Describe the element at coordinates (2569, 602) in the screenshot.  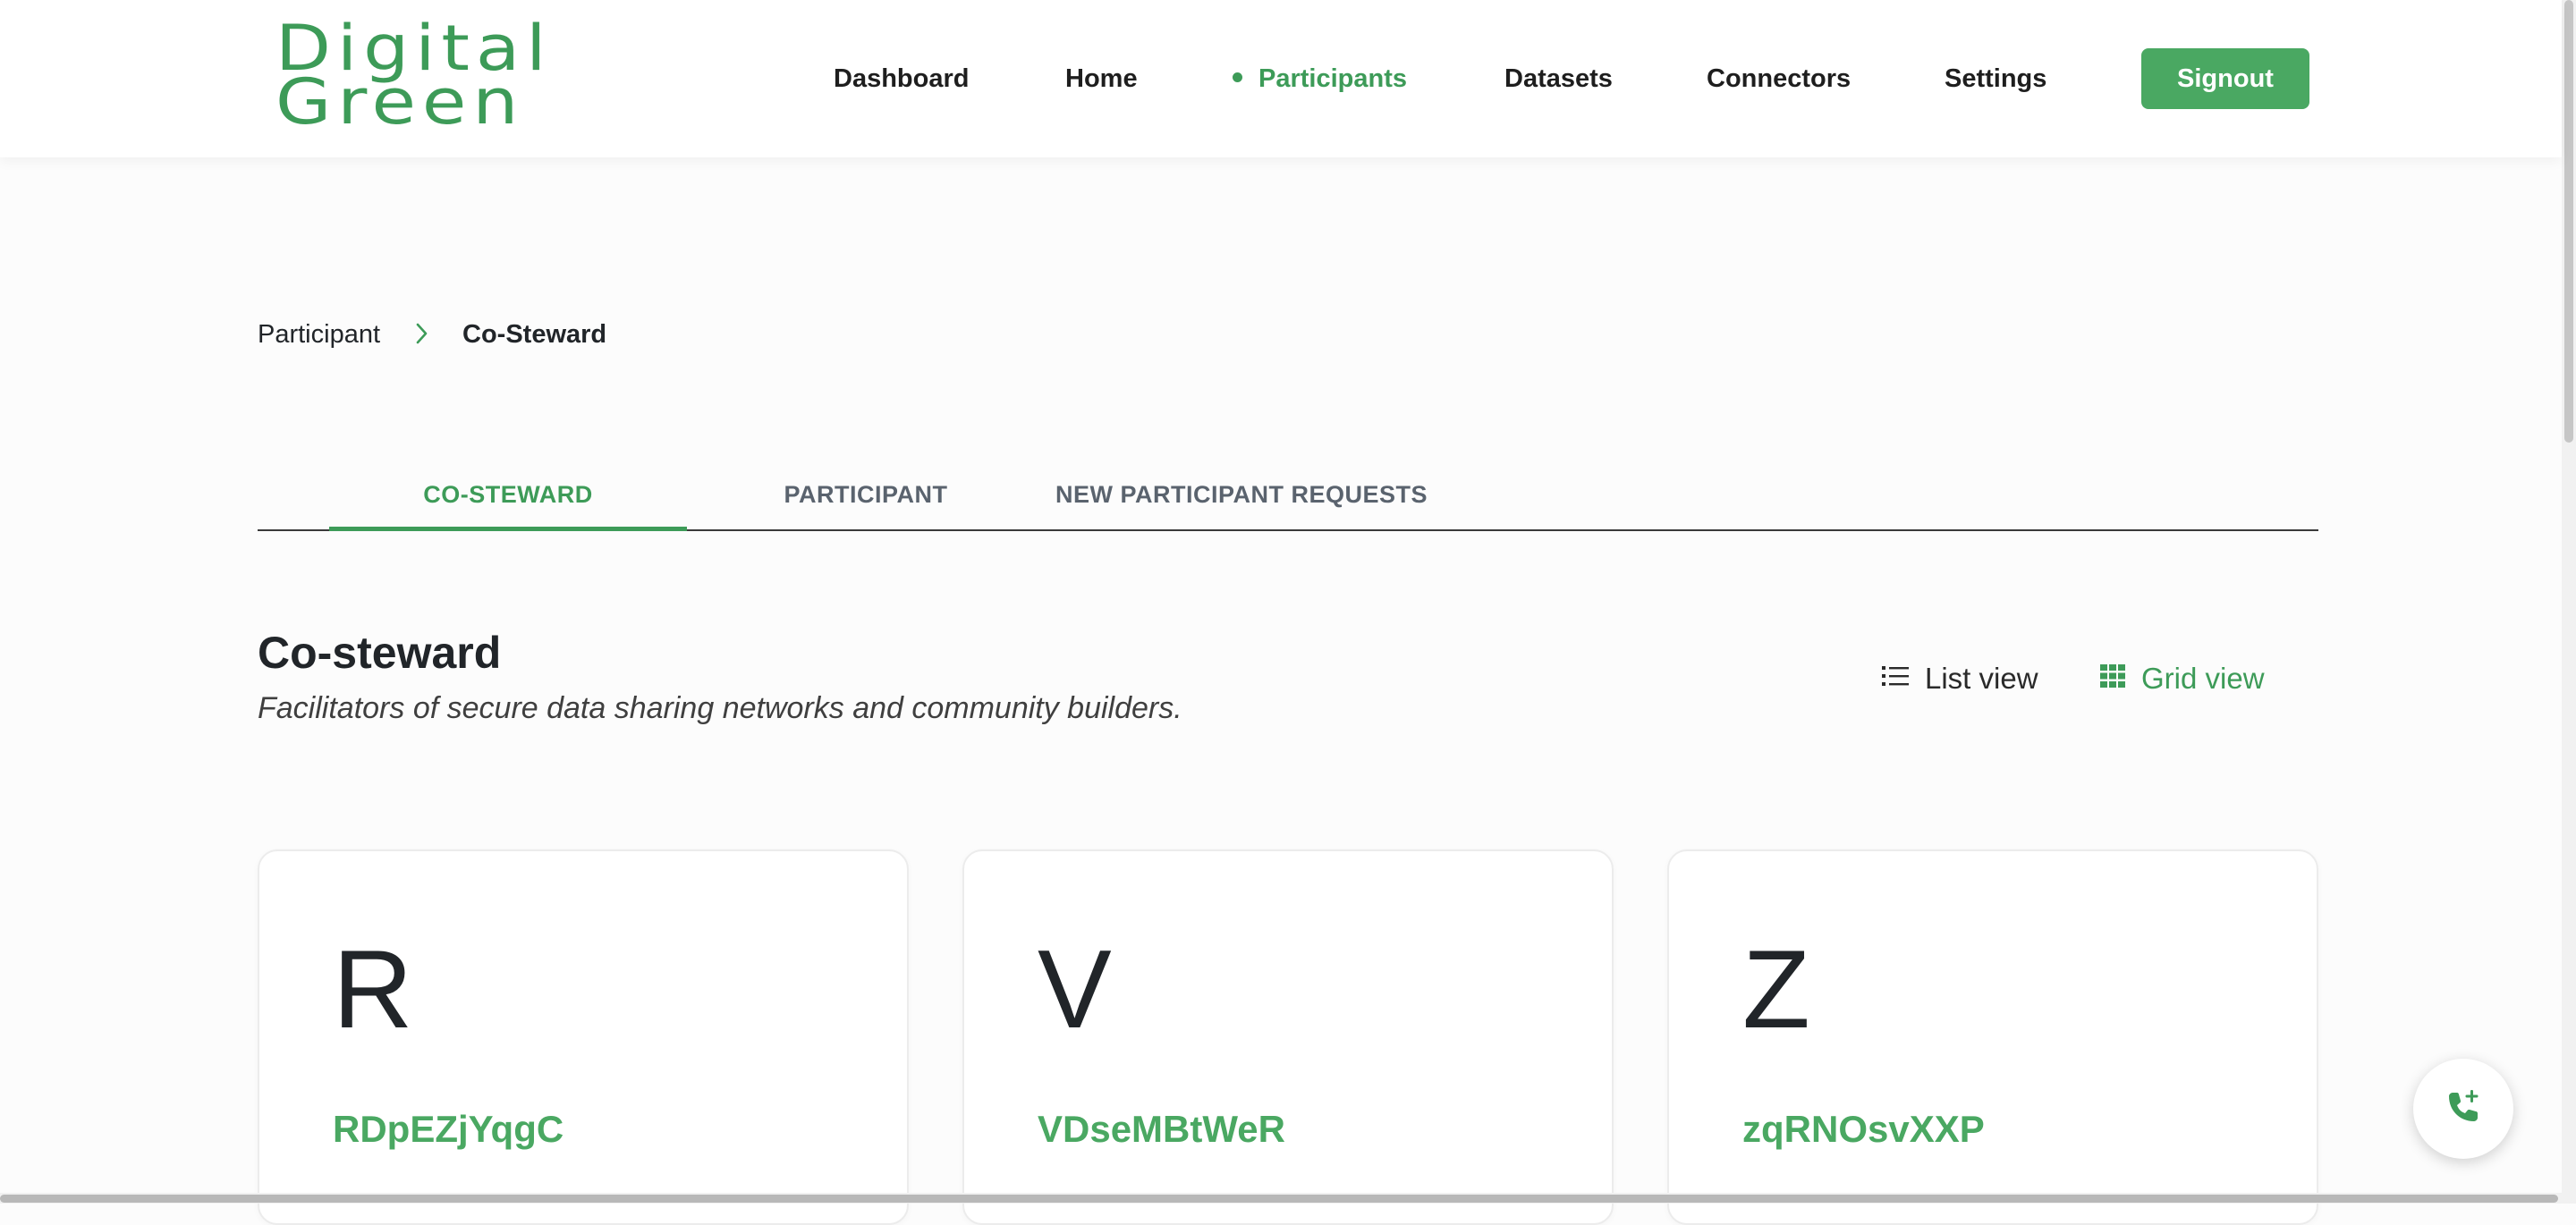
I see `vertical-scrollbar` at that location.